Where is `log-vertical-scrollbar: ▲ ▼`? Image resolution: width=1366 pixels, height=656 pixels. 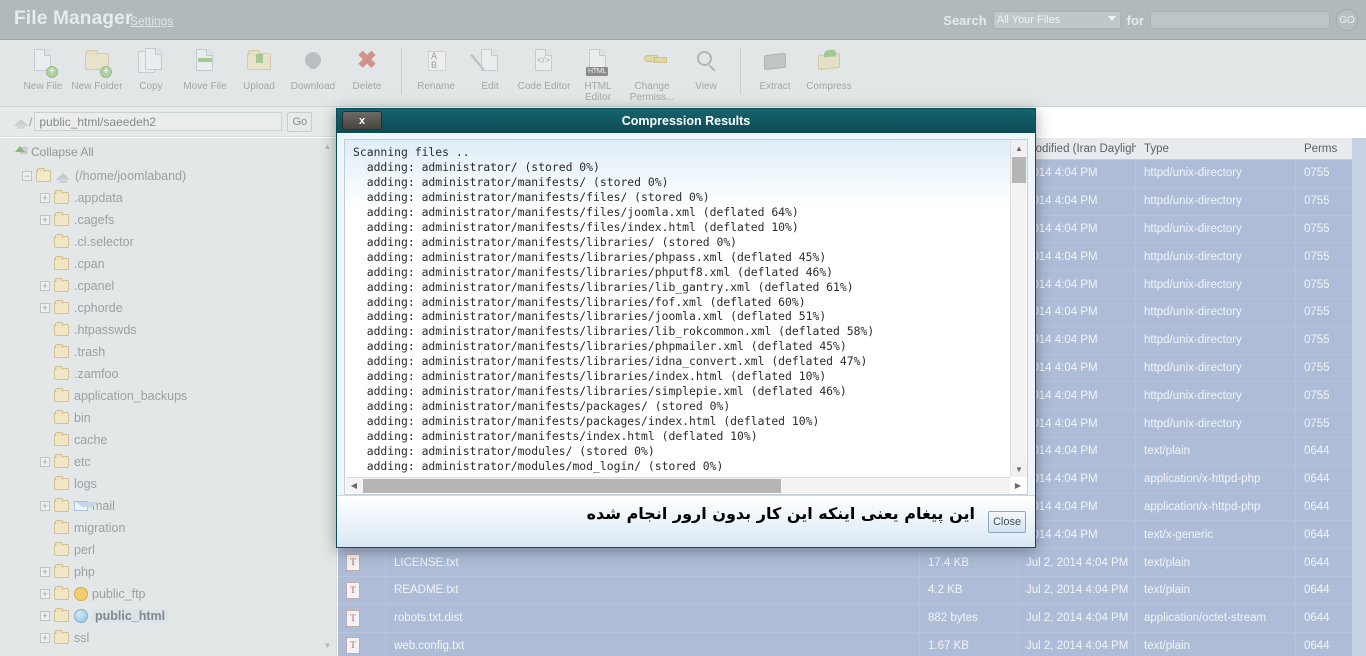
log-vertical-scrollbar: ▲ ▼ is located at coordinates (1018, 309).